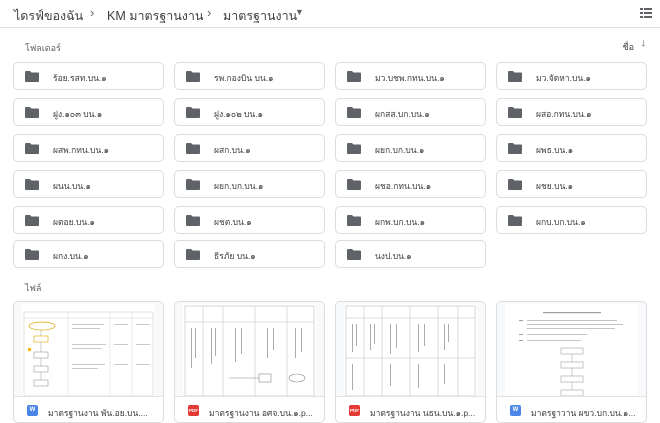 This screenshot has width=660, height=423. I want to click on folder-item: ร้อย.รสท.บน.๑, so click(88, 76).